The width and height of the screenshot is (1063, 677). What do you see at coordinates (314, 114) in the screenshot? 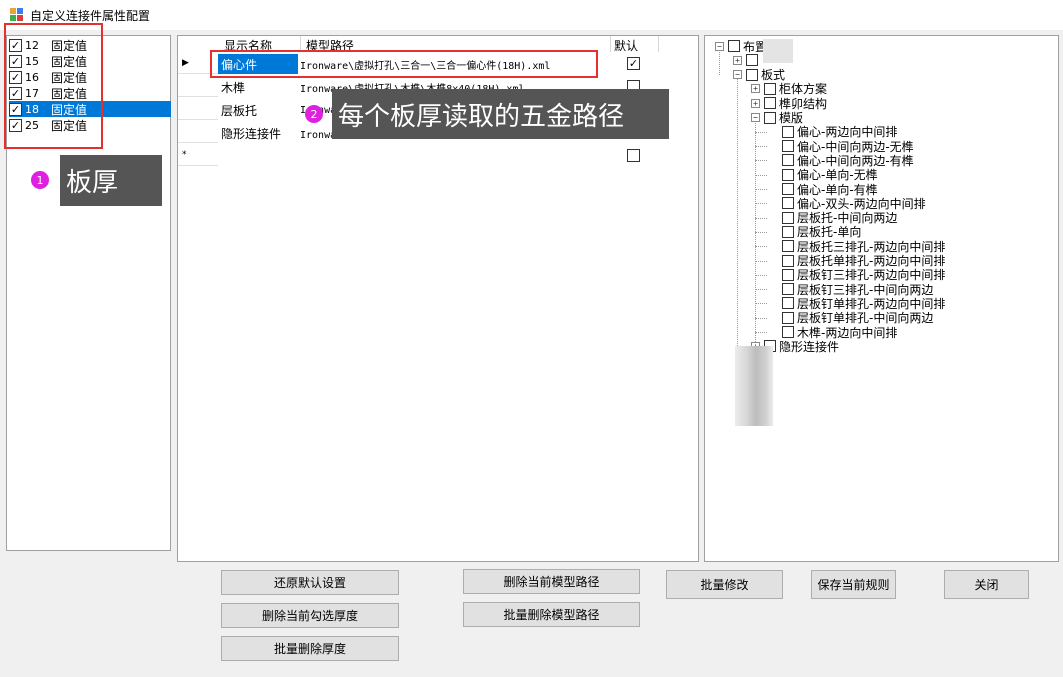
I see `callout-badge-2: 2` at bounding box center [314, 114].